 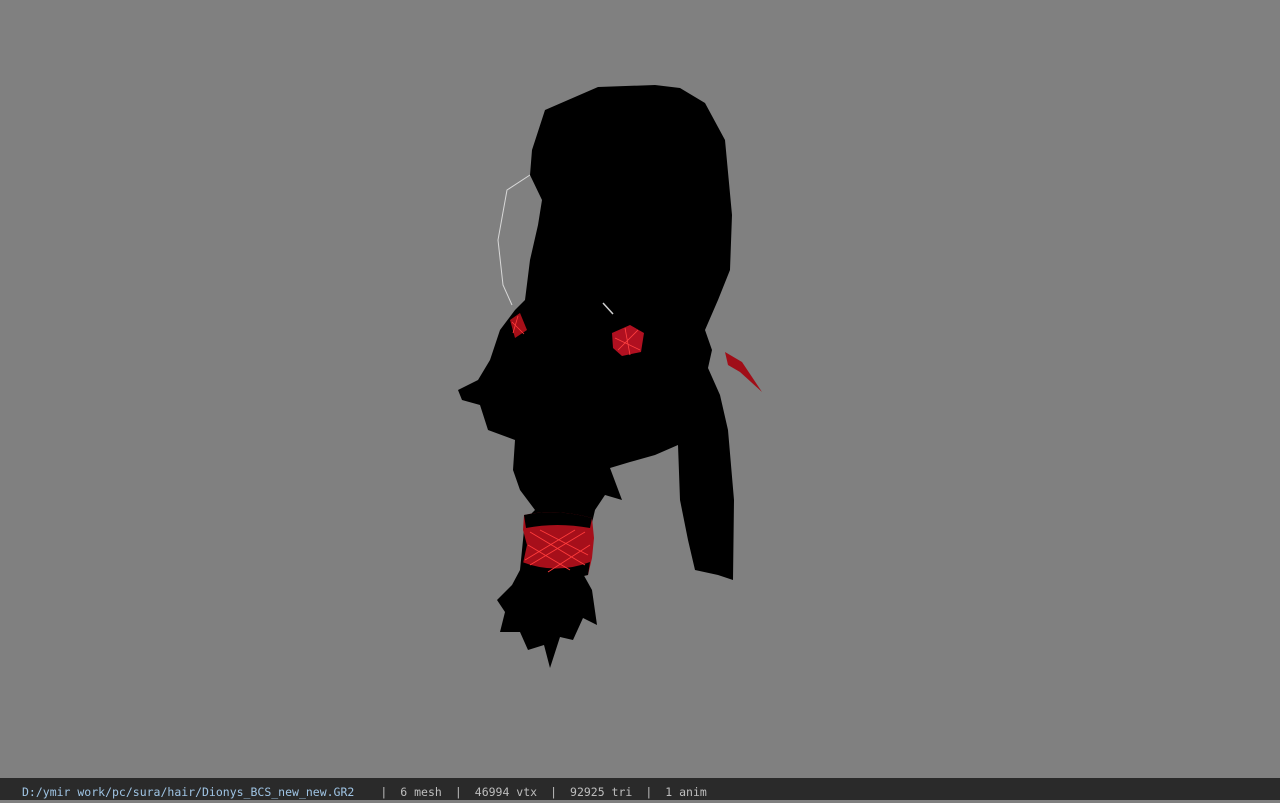 I want to click on red-tie-right, so click(x=743, y=372).